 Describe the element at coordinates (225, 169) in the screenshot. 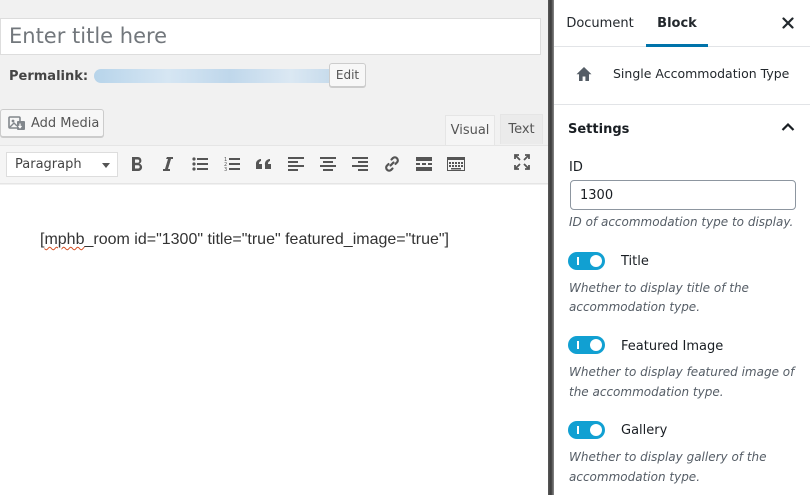

I see `svg-text: 3` at that location.